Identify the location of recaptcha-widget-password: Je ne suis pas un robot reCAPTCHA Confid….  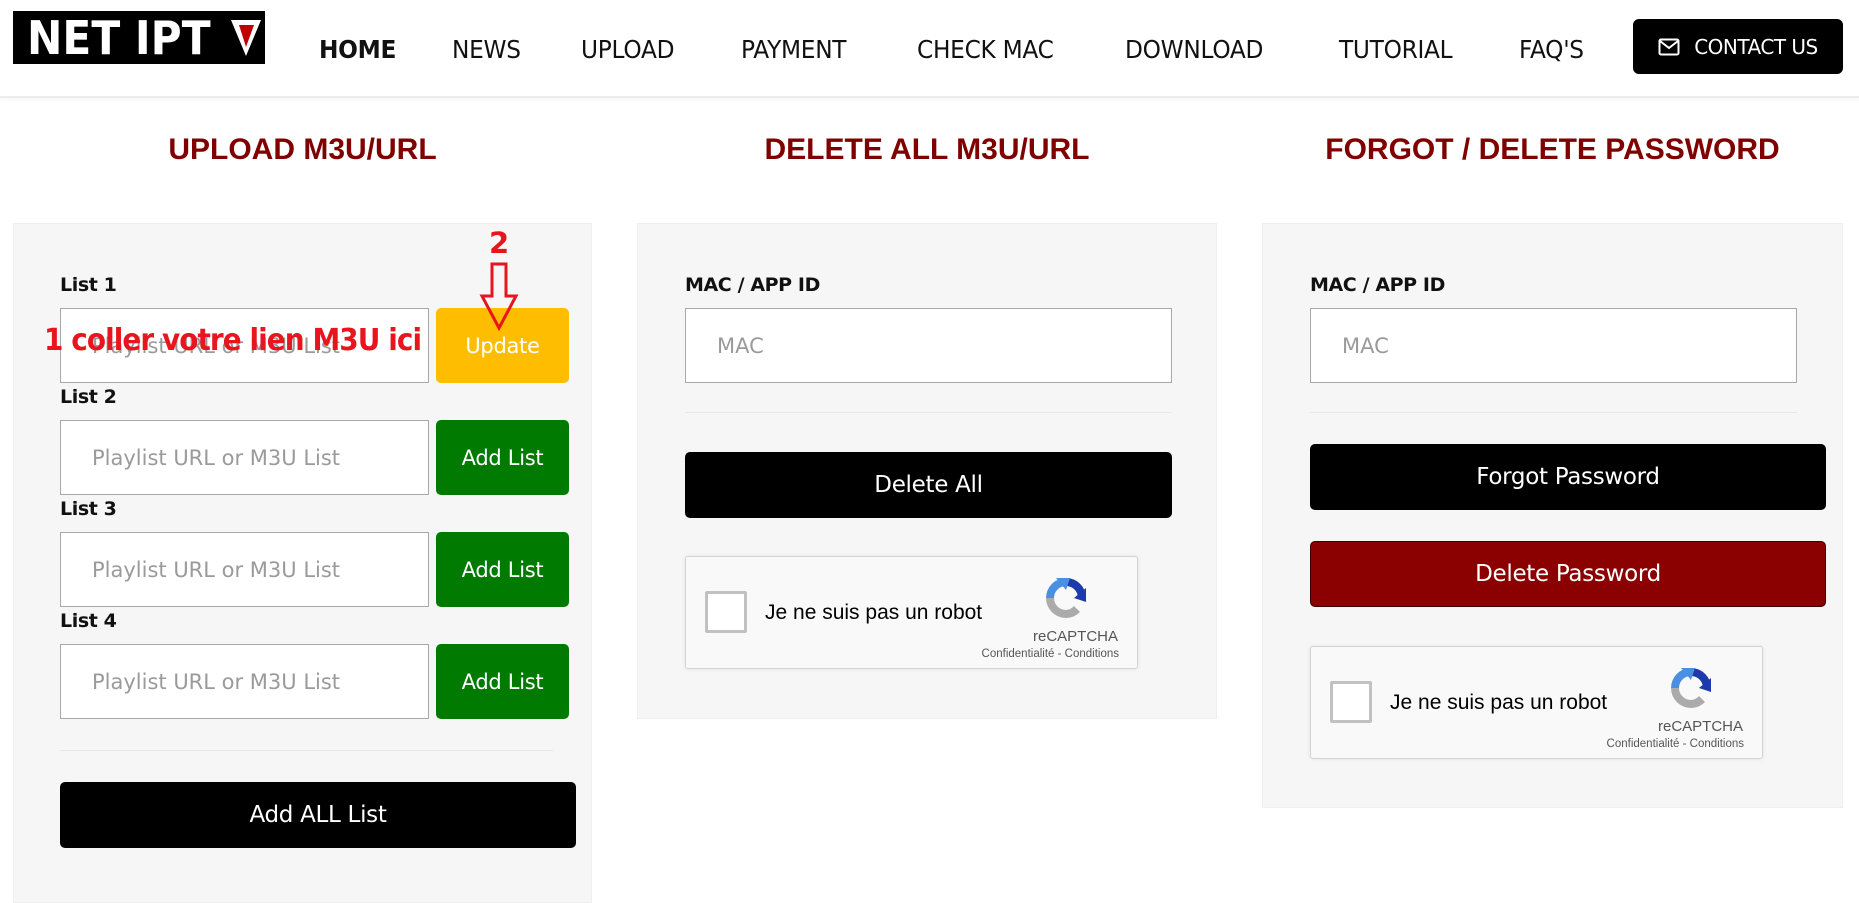
(1536, 702).